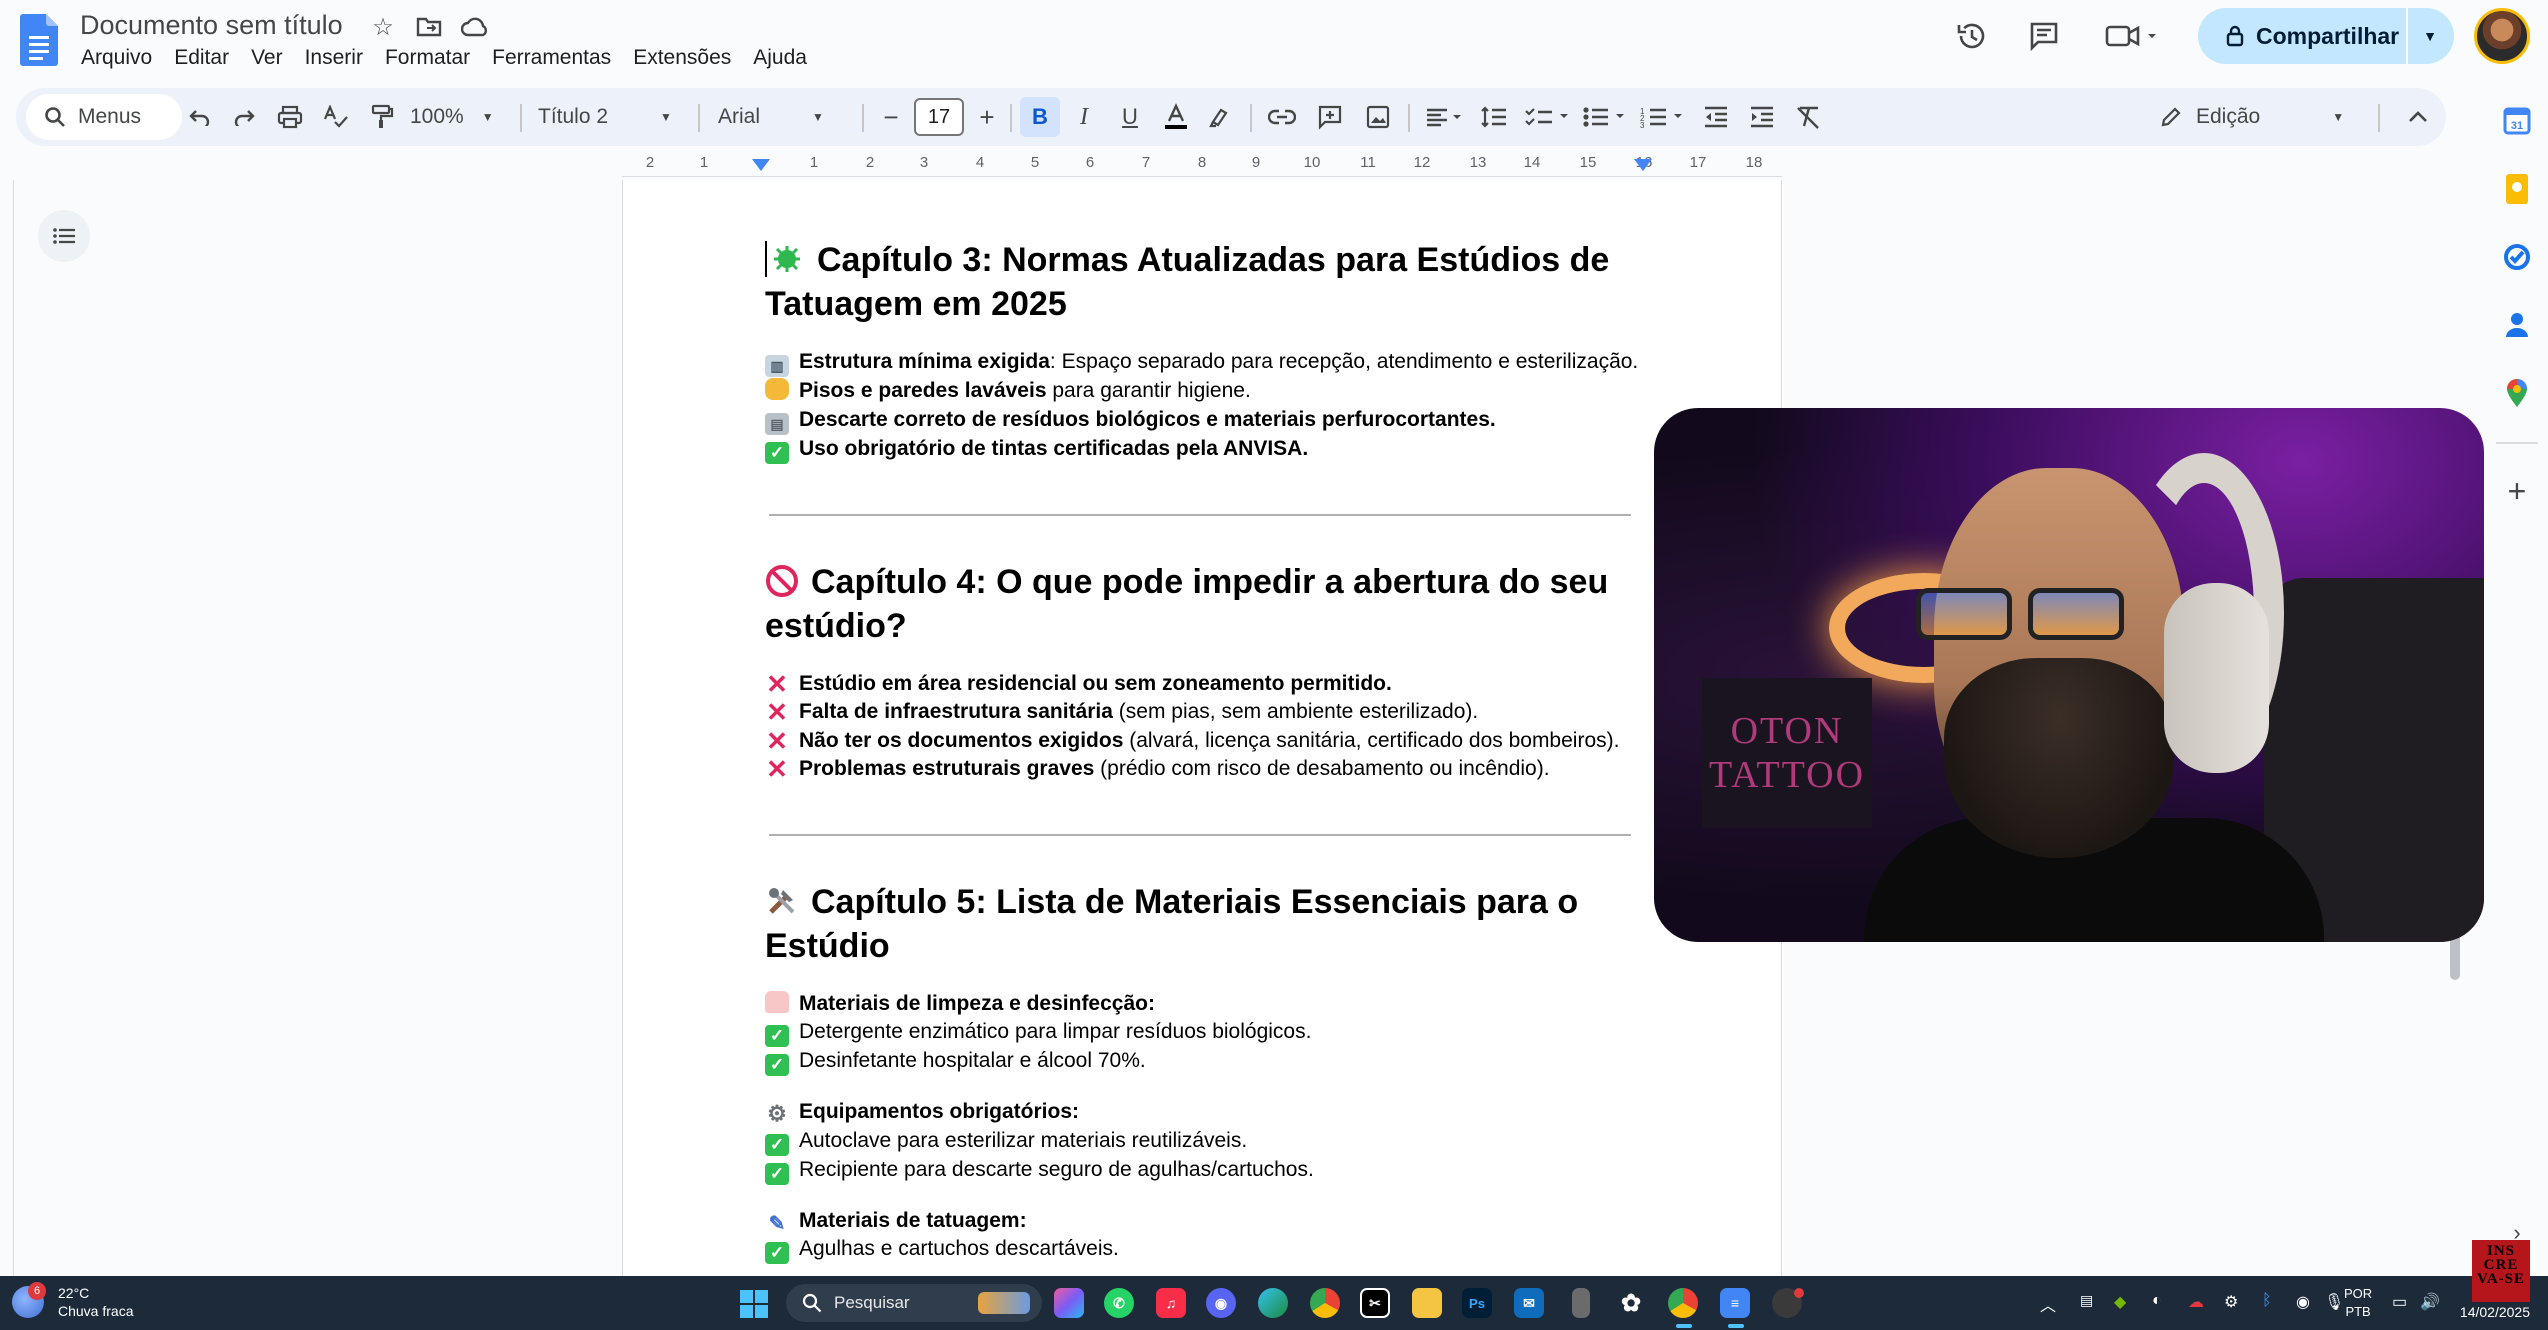 This screenshot has width=2548, height=1330. Describe the element at coordinates (334, 58) in the screenshot. I see `menu-inserir: Inserir` at that location.